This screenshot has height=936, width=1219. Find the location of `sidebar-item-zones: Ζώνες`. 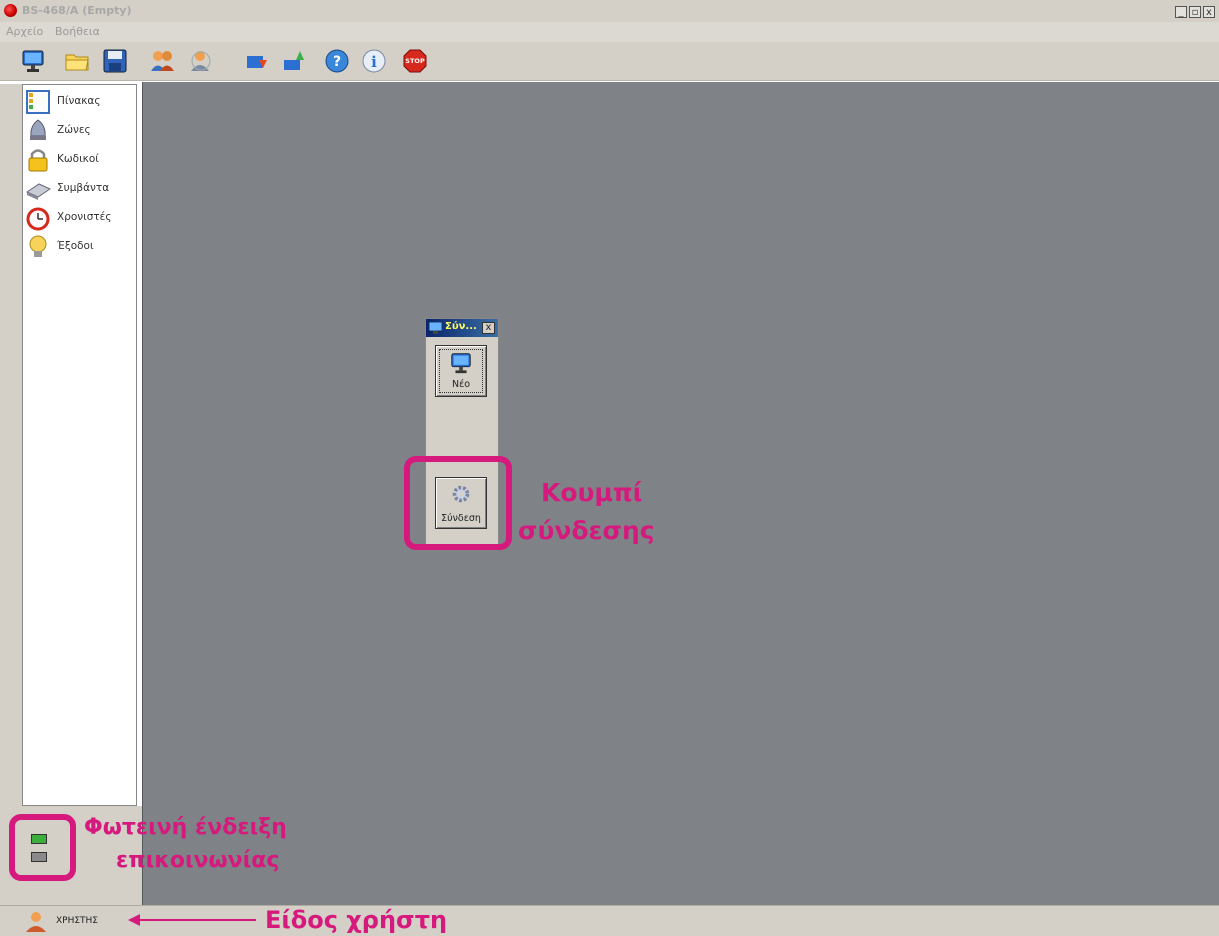

sidebar-item-zones: Ζώνες is located at coordinates (79, 130).